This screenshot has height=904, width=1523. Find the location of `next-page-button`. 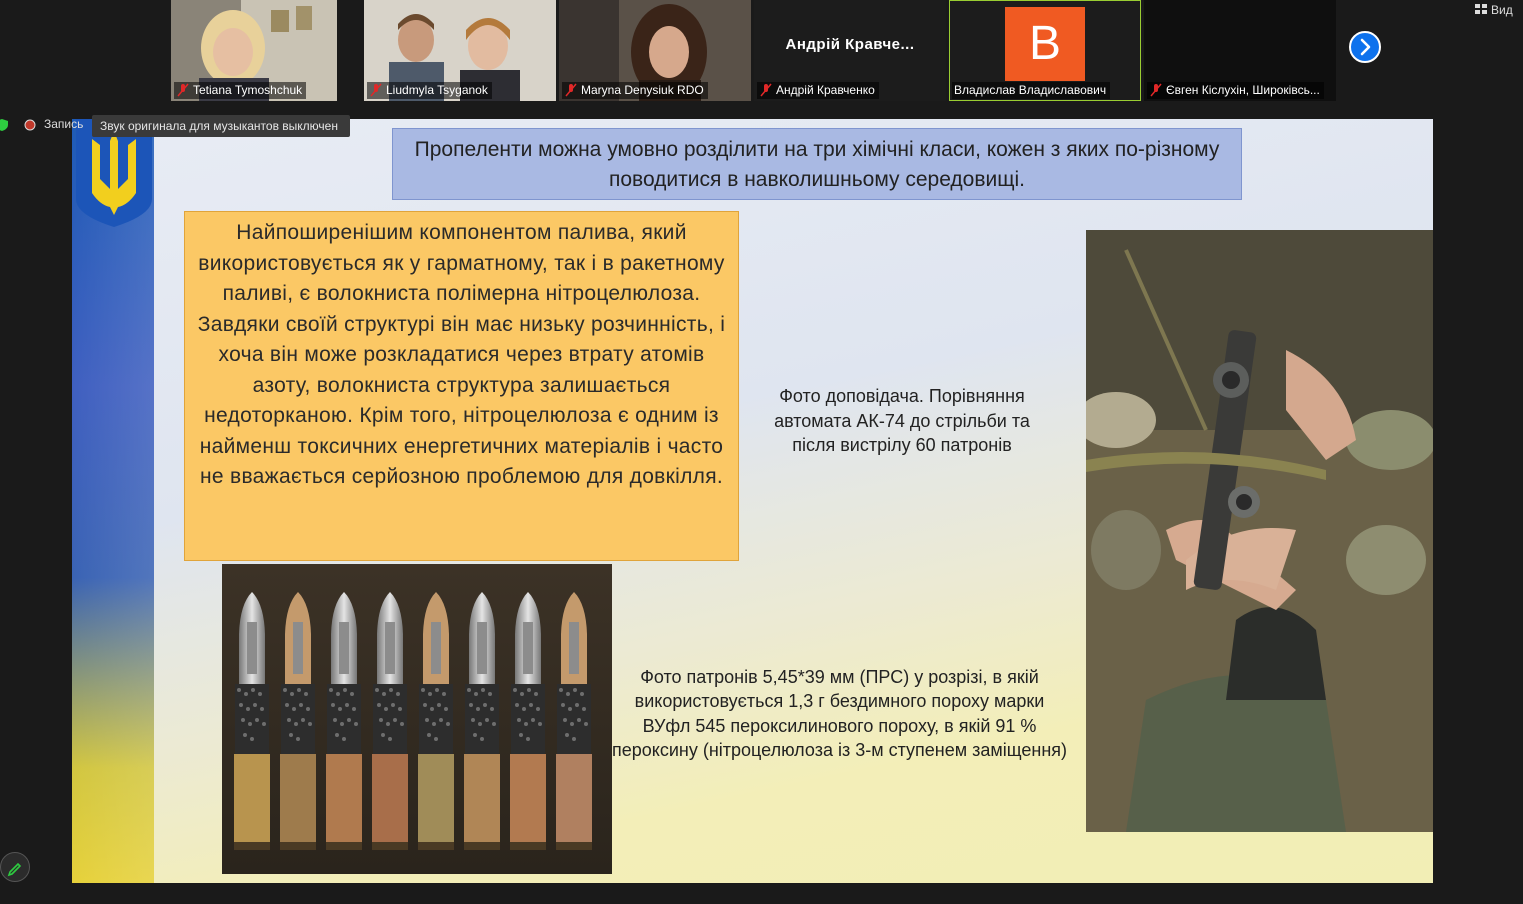

next-page-button is located at coordinates (1365, 47).